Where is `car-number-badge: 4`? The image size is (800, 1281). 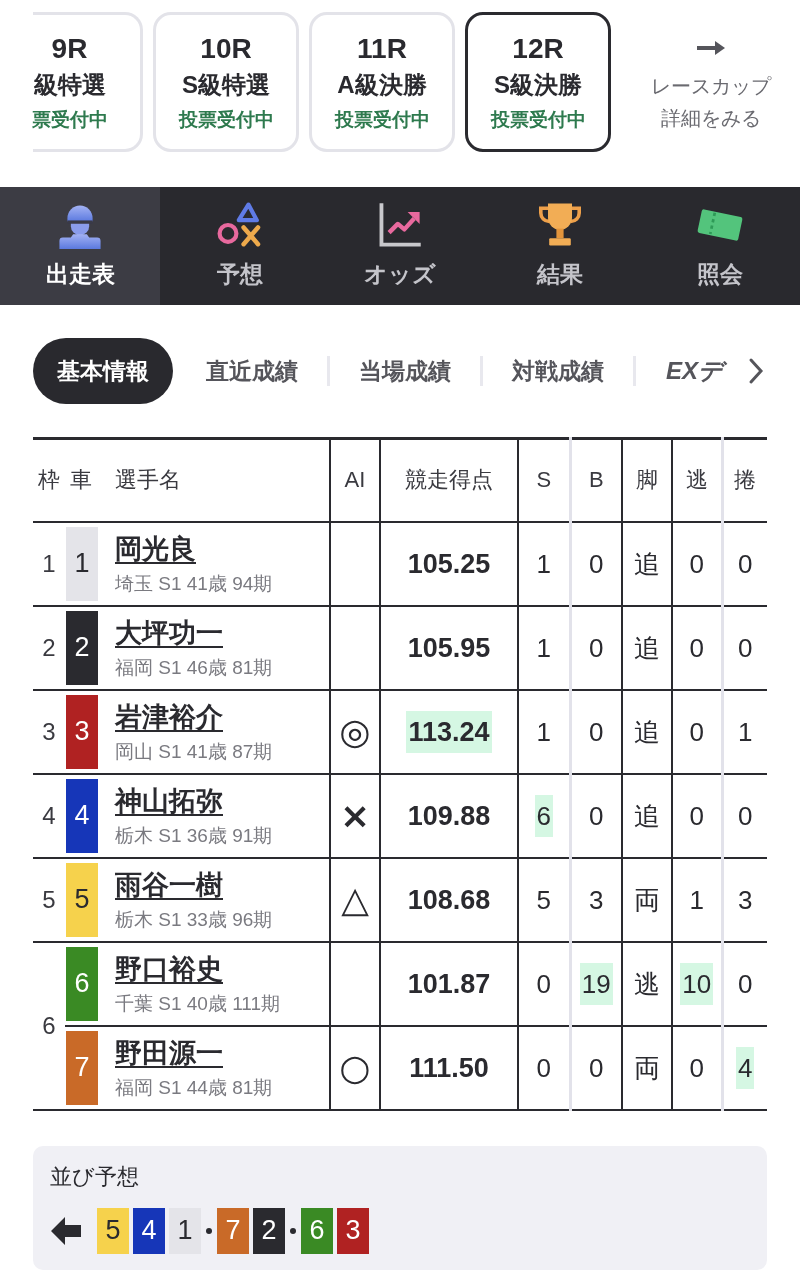
car-number-badge: 4 is located at coordinates (149, 1230).